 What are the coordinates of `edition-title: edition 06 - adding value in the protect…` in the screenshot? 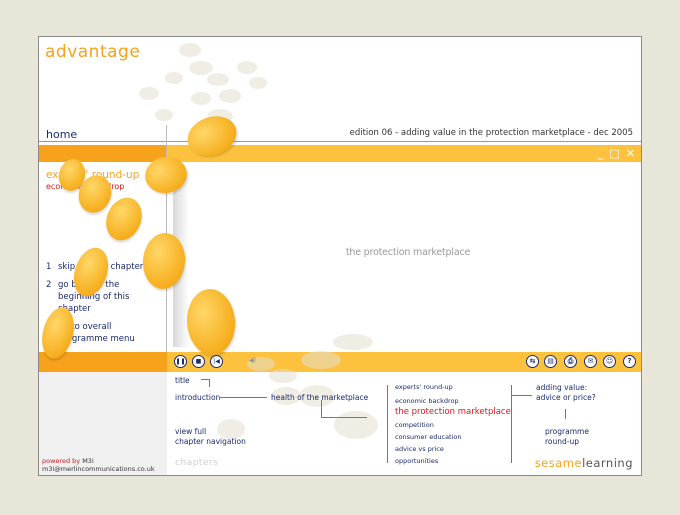 It's located at (491, 133).